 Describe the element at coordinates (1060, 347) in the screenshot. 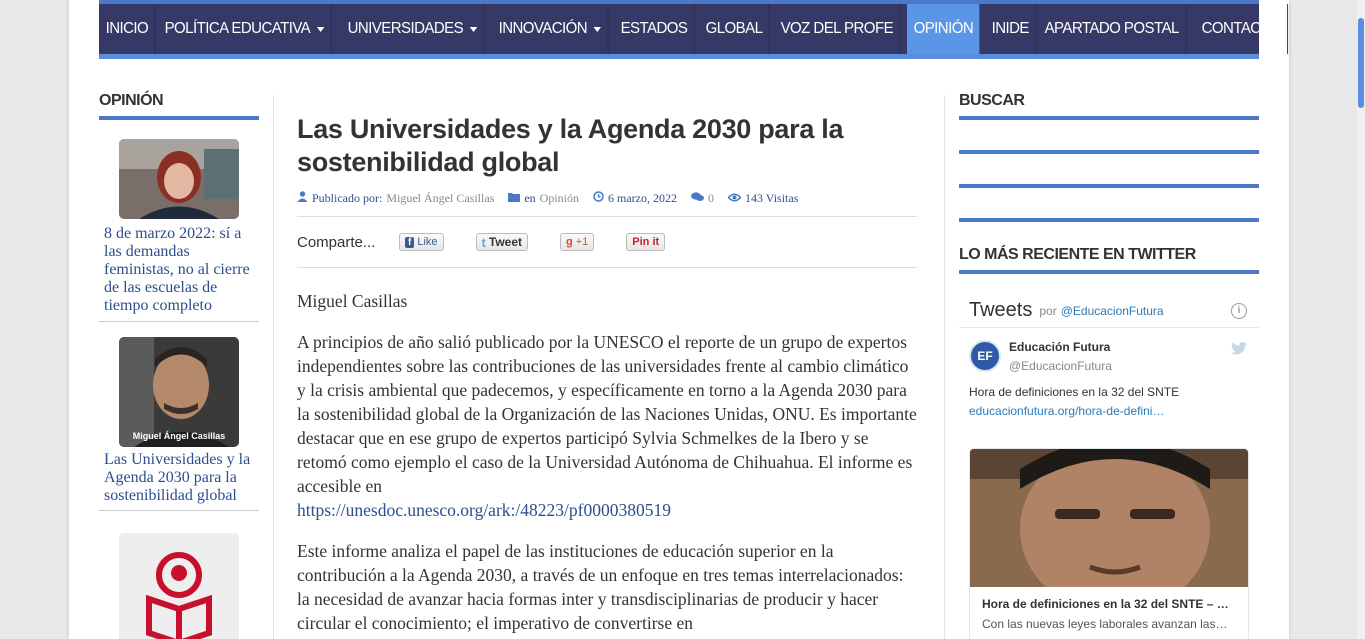

I see `tweet-author-name: Educación Futura` at that location.